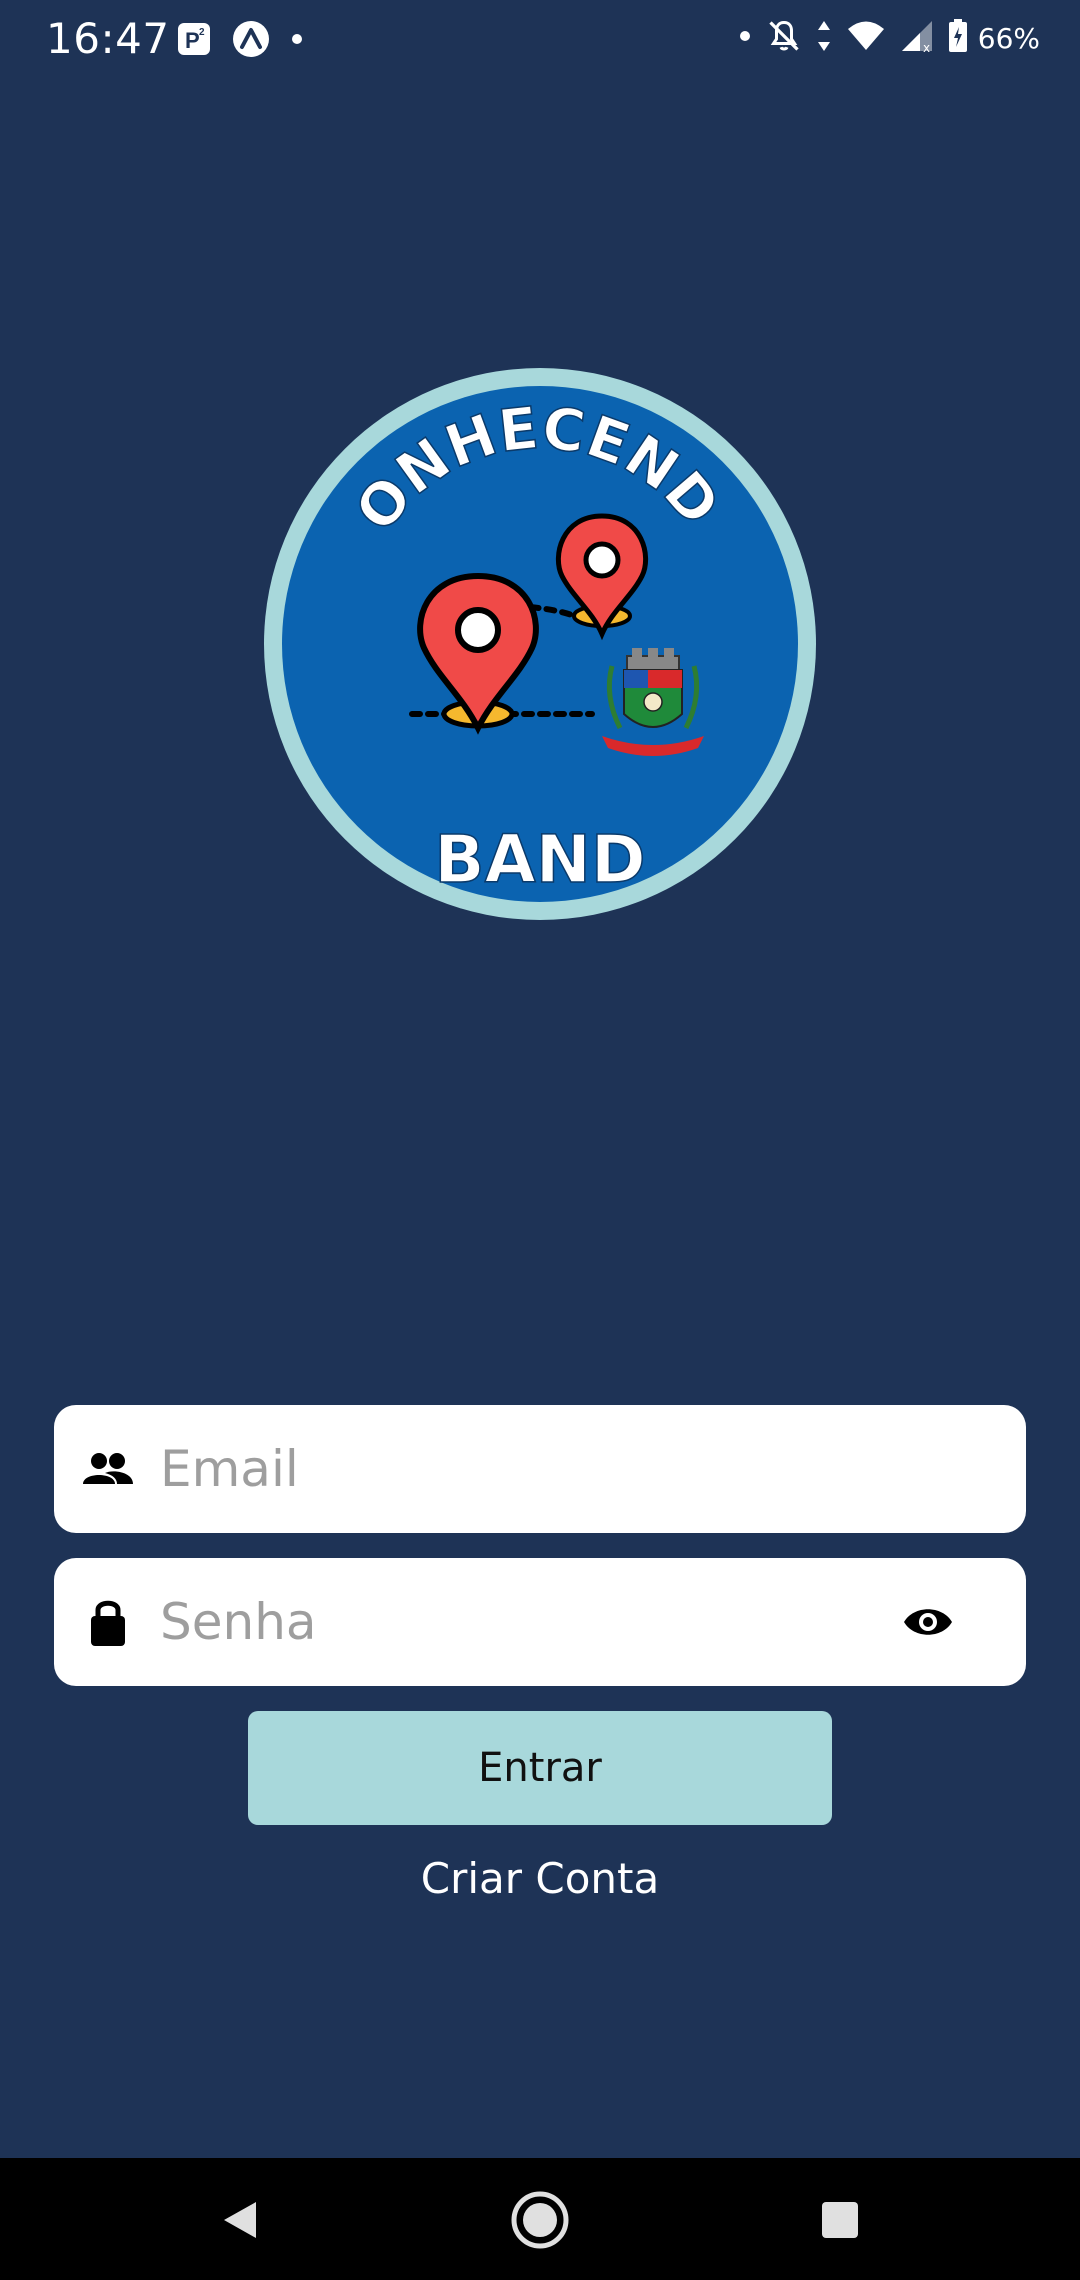 The image size is (1080, 2280). Describe the element at coordinates (540, 1768) in the screenshot. I see `login-button: Entrar` at that location.